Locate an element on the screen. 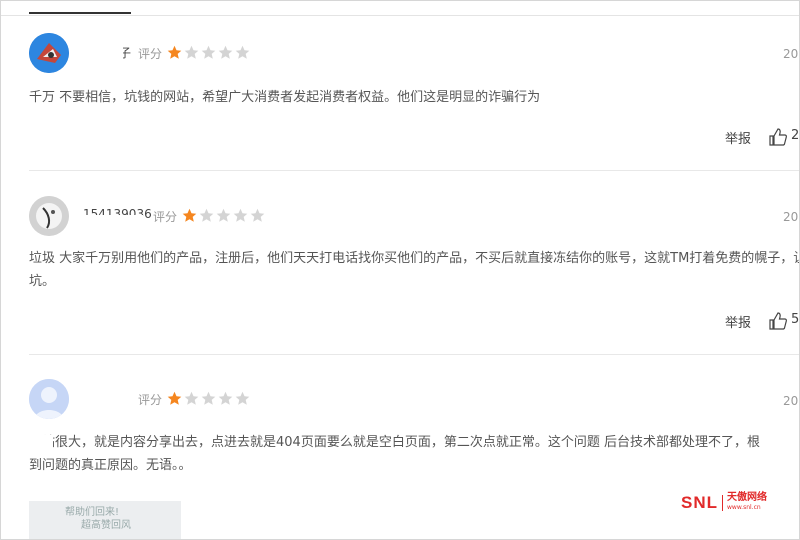 The image size is (800, 540). tab-bar is located at coordinates (400, 8).